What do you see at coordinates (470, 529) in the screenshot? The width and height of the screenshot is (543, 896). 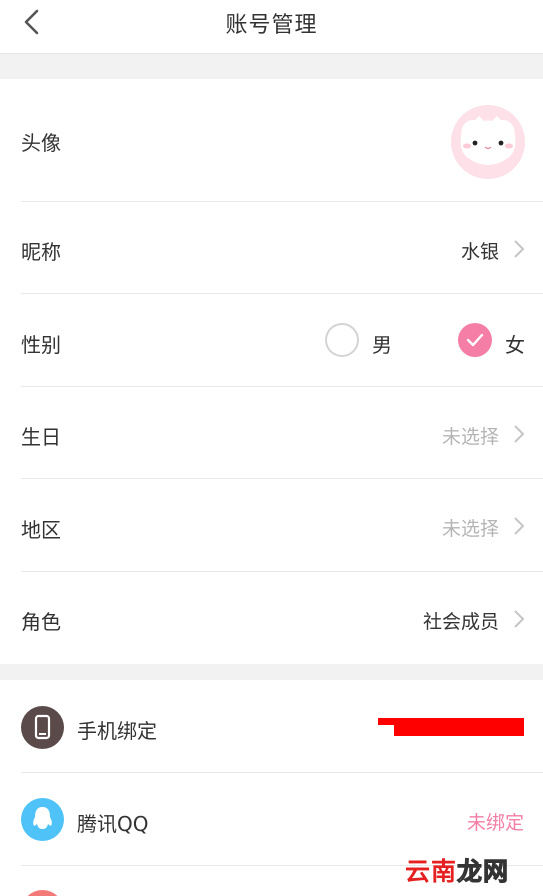 I see `region-value: 未选择` at bounding box center [470, 529].